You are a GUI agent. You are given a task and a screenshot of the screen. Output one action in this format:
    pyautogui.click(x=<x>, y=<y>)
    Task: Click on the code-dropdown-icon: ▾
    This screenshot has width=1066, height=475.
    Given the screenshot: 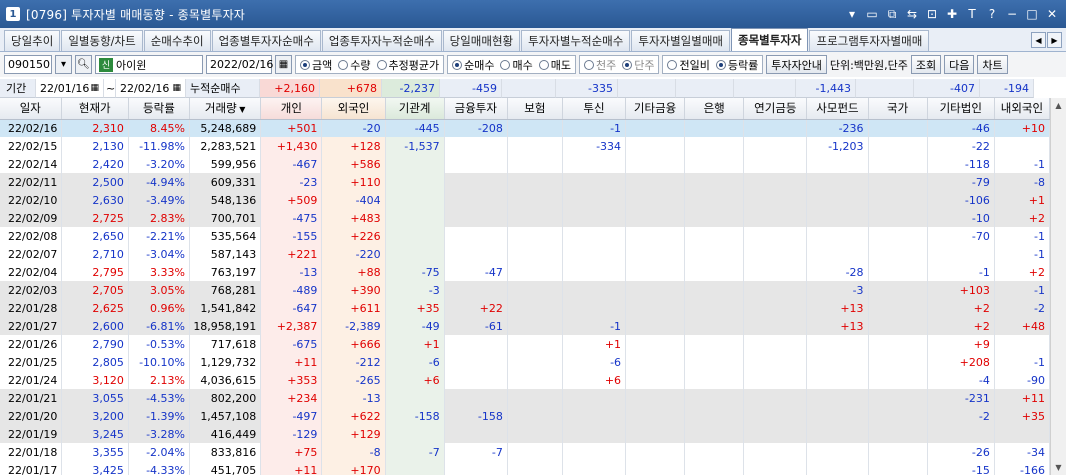 What is the action you would take?
    pyautogui.click(x=63, y=64)
    